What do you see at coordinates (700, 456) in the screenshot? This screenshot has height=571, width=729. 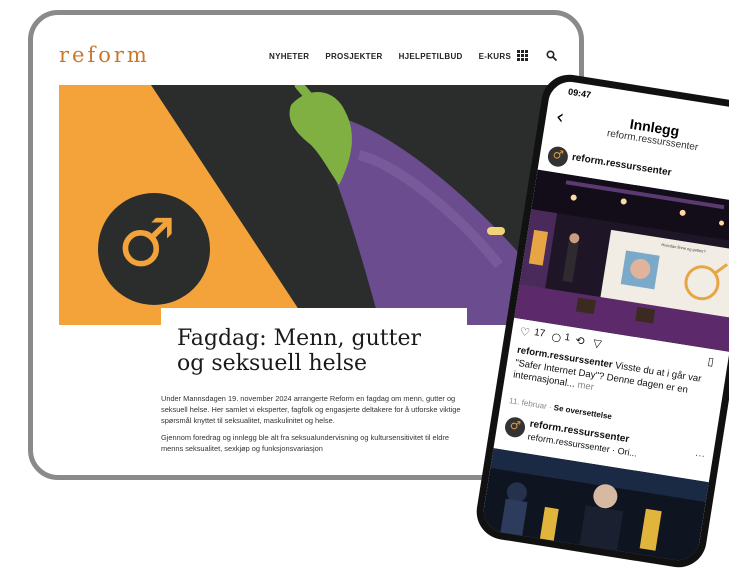 I see `more-options-icon: ···` at bounding box center [700, 456].